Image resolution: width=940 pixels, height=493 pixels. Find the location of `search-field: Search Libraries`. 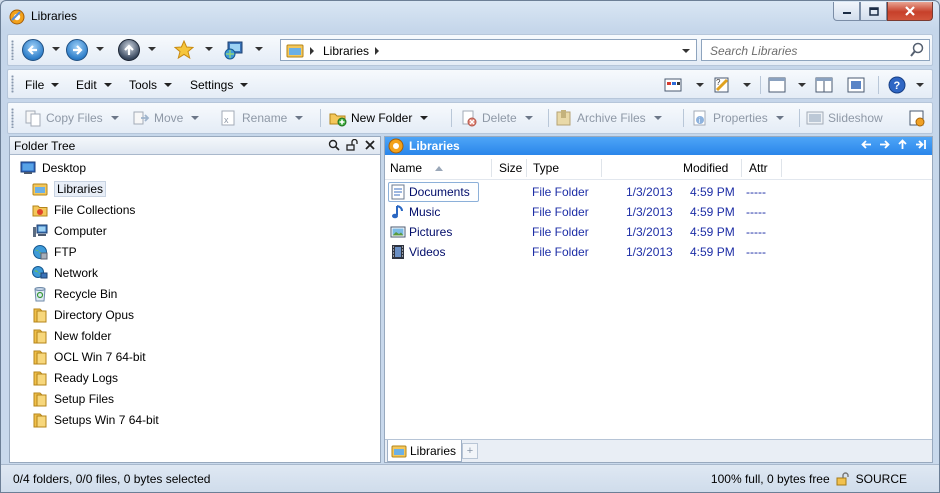

search-field: Search Libraries is located at coordinates (815, 50).